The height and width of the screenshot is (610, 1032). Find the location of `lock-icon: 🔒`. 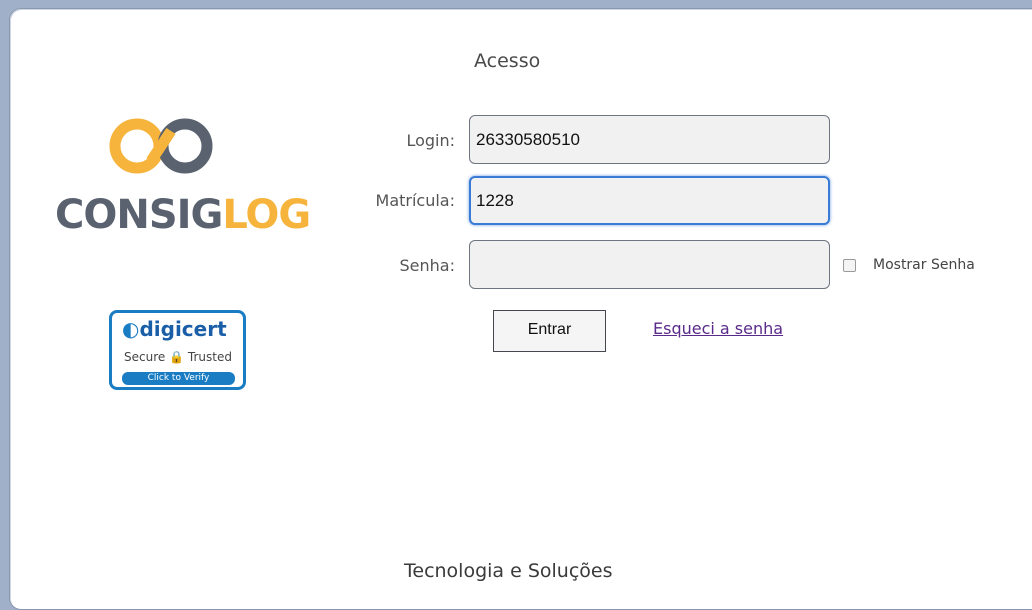

lock-icon: 🔒 is located at coordinates (177, 357).